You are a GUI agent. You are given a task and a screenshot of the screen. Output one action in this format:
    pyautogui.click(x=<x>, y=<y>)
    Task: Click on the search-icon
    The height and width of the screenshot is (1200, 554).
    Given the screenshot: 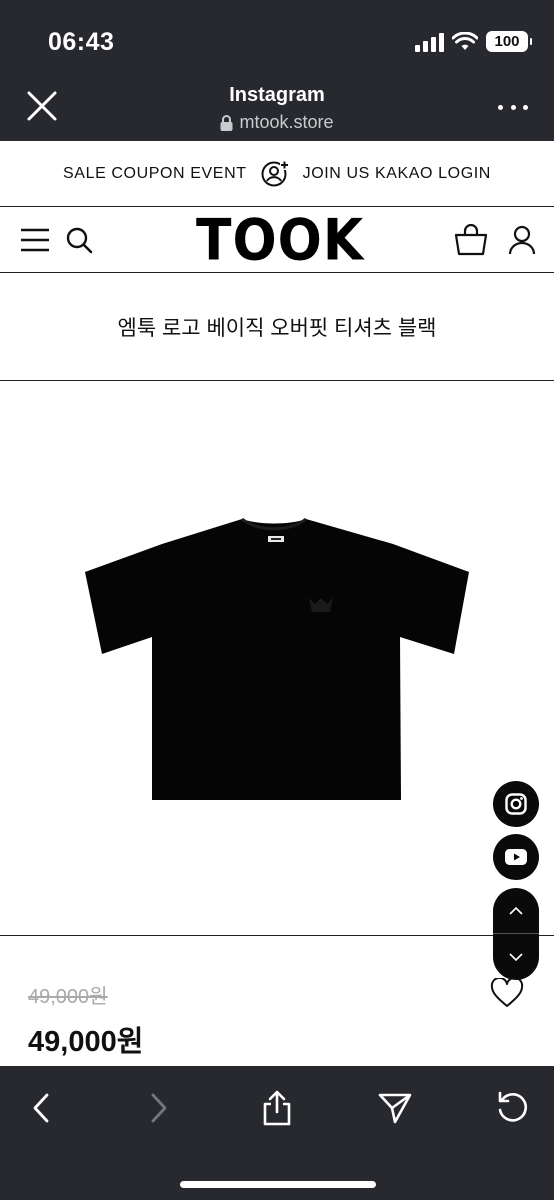 What is the action you would take?
    pyautogui.click(x=79, y=240)
    